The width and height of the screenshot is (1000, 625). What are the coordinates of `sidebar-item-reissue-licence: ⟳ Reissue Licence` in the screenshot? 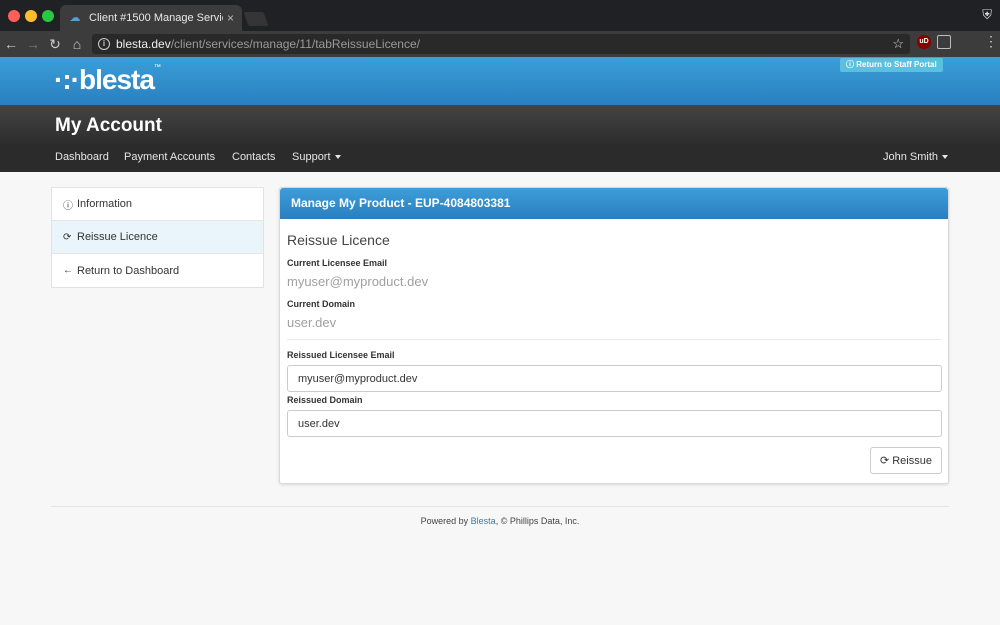 It's located at (157, 237).